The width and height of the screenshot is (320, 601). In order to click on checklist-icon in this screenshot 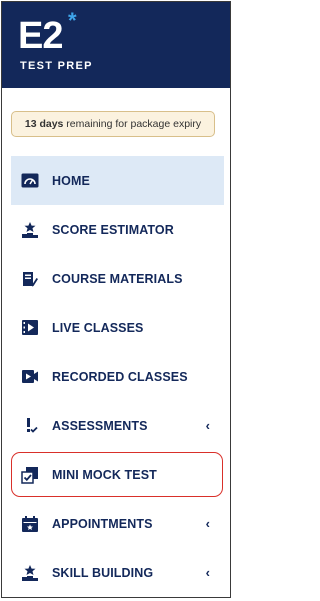, I will do `click(30, 475)`.